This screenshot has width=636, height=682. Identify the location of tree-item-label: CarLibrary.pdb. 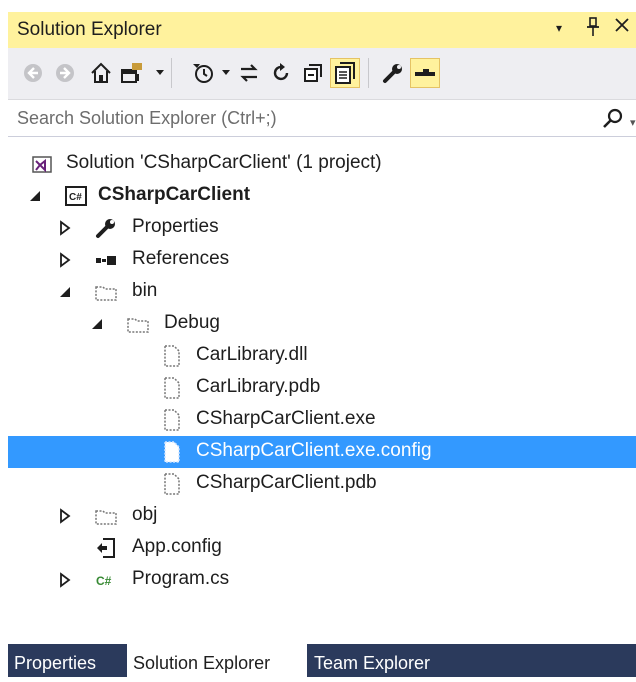
(258, 386).